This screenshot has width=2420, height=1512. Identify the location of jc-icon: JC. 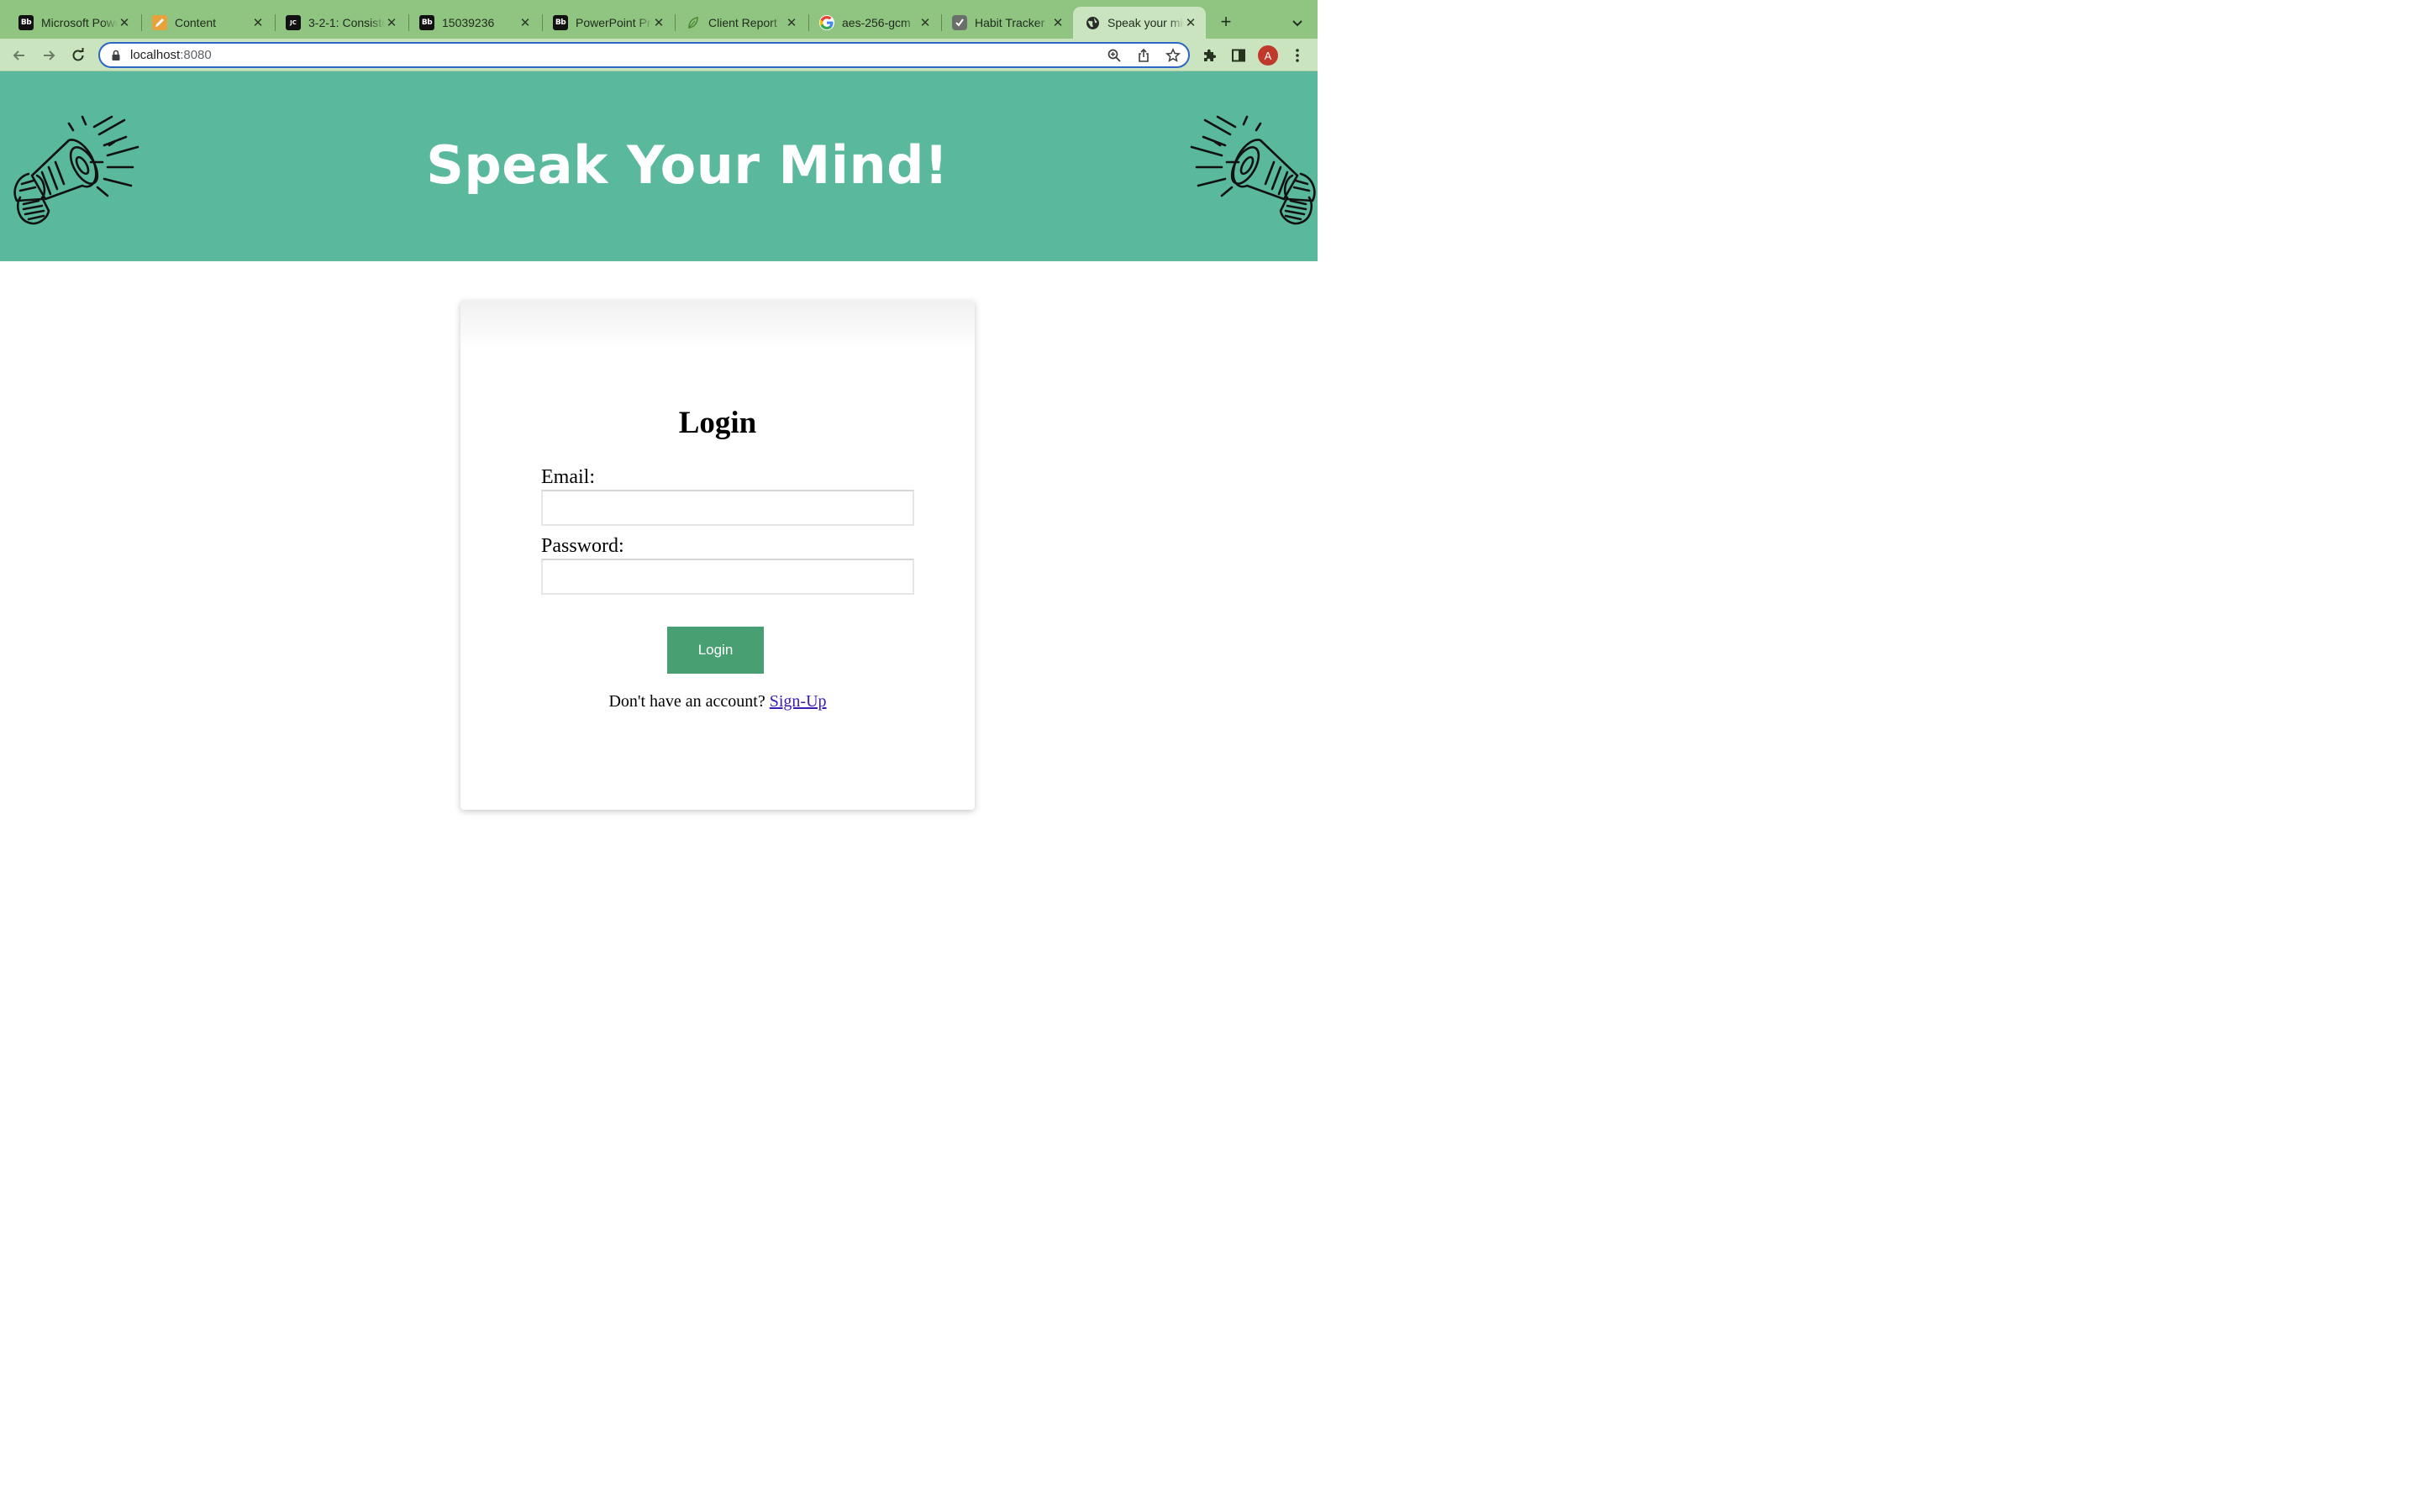
(293, 22).